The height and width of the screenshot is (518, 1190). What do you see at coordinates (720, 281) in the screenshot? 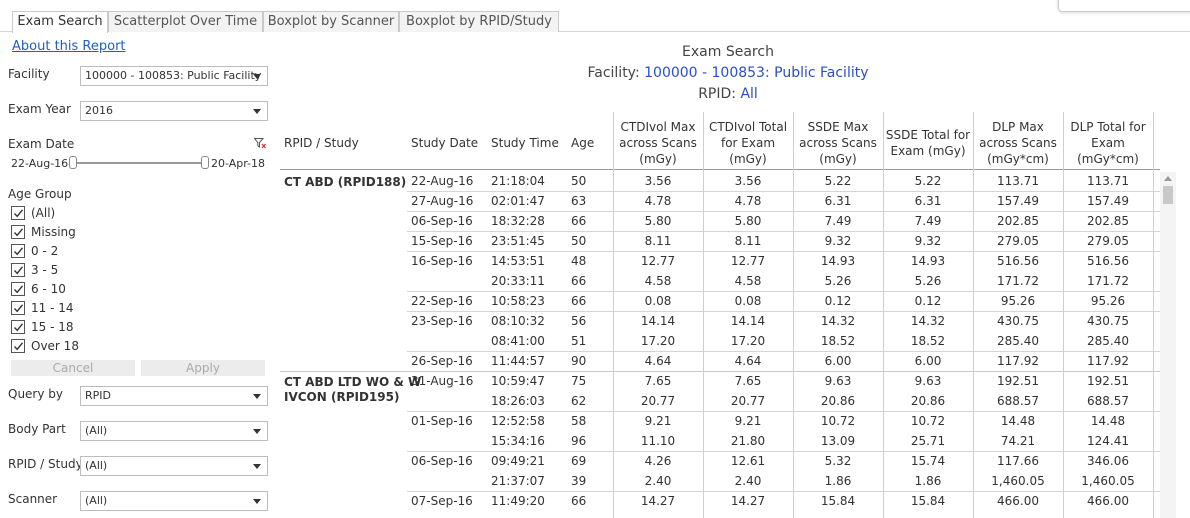
I see `table-row: 20:33:11 66 4.58 4.58 5.26 5.26 171.72 171.72` at bounding box center [720, 281].